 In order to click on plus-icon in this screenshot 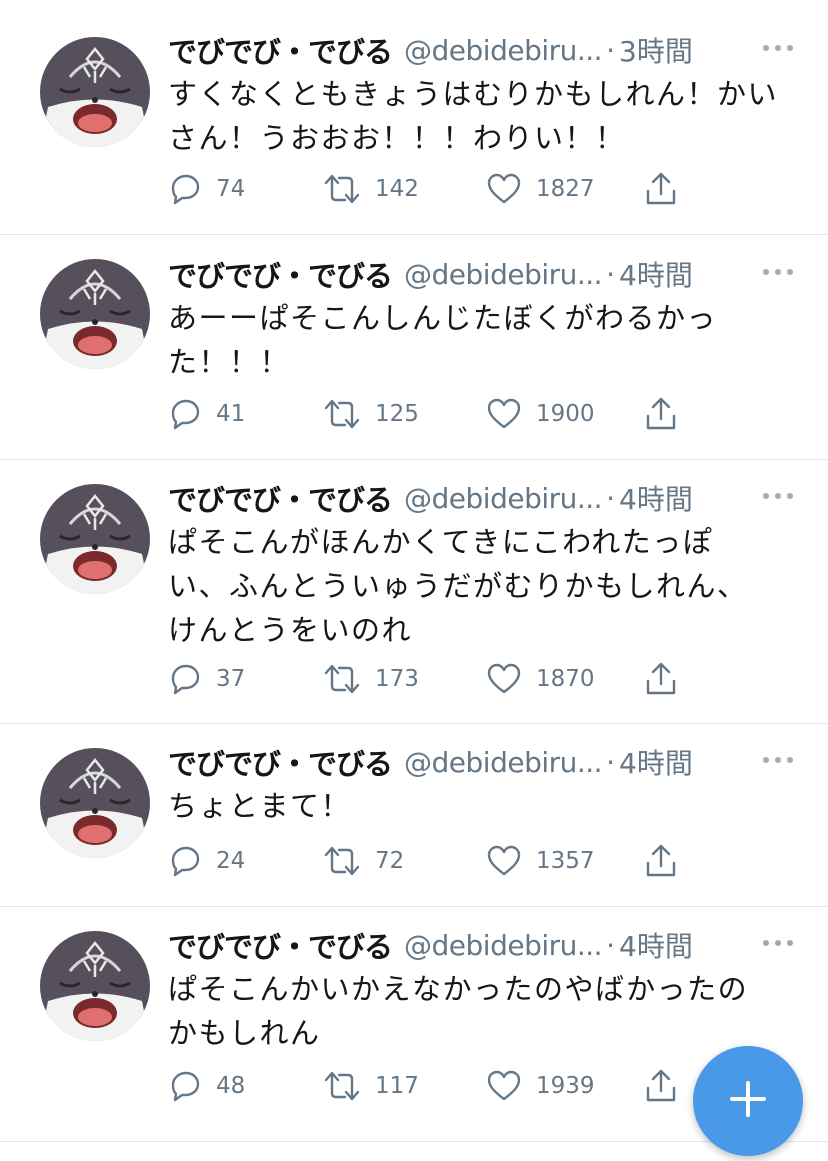, I will do `click(748, 1101)`.